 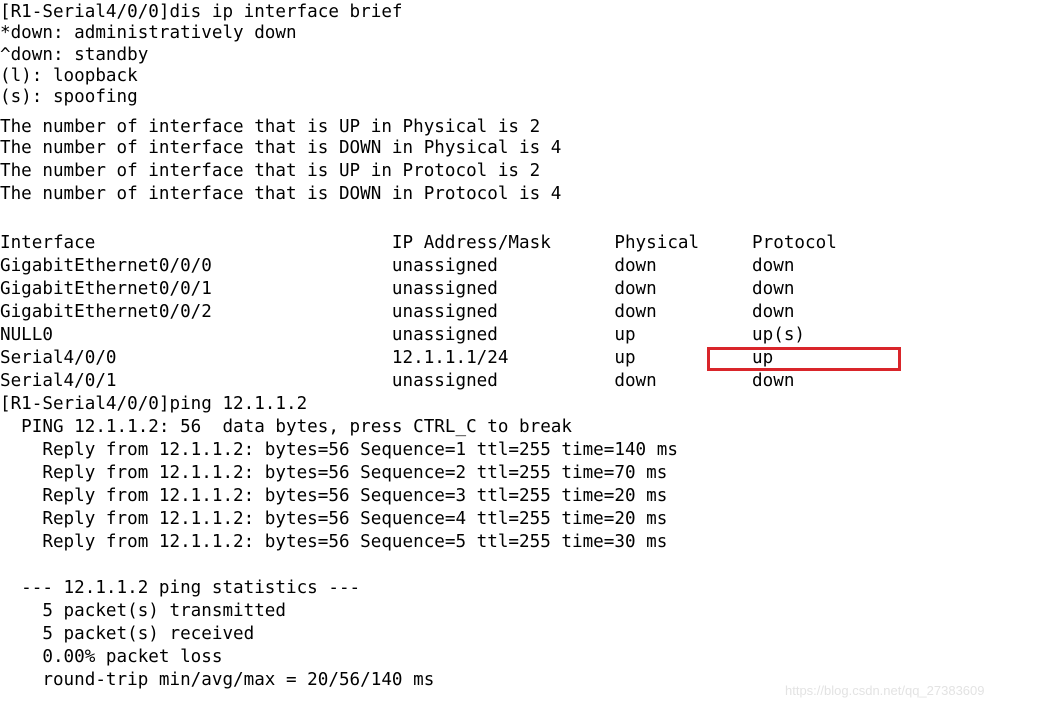 I want to click on terminal-line-legend-standby: ^down: standby, so click(x=74, y=54).